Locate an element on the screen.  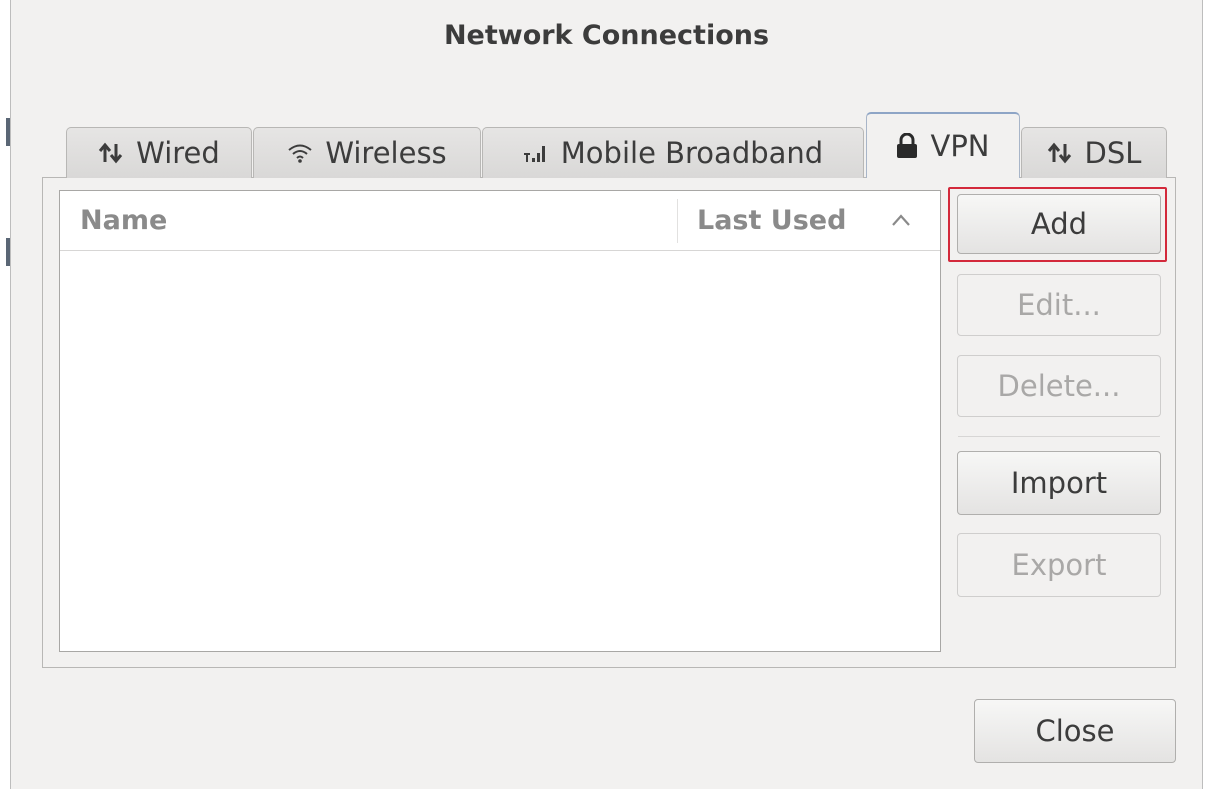
tab-mobile-broadband: Mobile Broadband is located at coordinates (673, 152).